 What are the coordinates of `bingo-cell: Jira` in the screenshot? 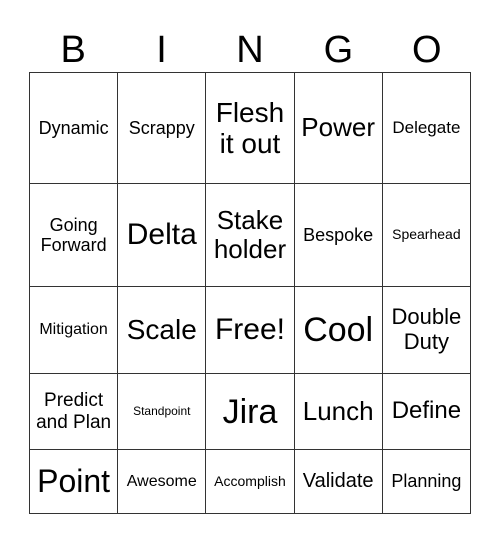 It's located at (250, 411).